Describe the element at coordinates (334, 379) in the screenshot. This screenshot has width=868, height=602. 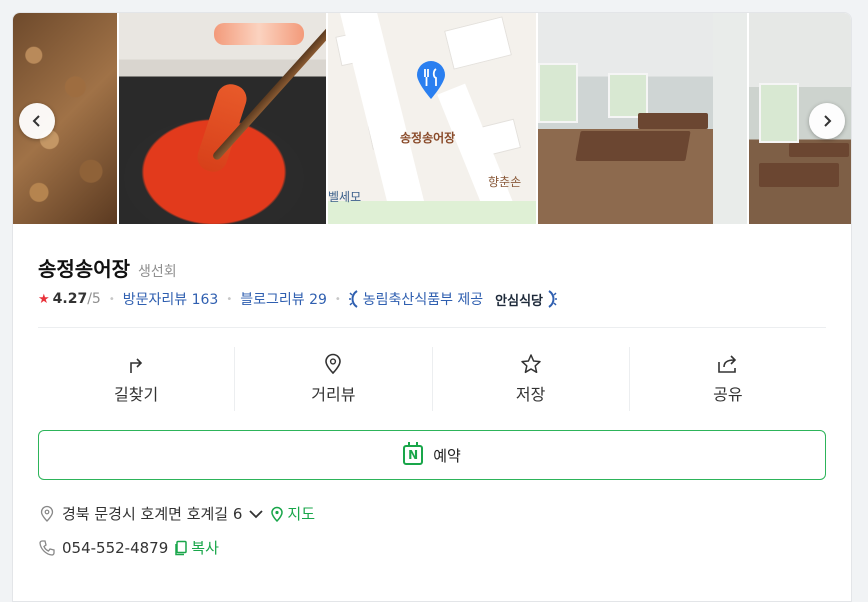
I see `street-view-button: 거리뷰` at that location.